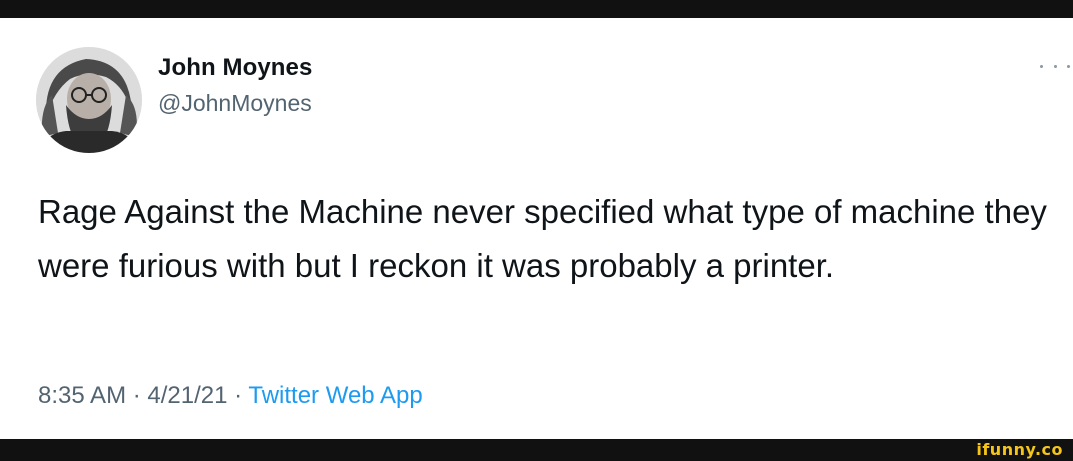  What do you see at coordinates (235, 68) in the screenshot?
I see `display-name: John Moynes` at bounding box center [235, 68].